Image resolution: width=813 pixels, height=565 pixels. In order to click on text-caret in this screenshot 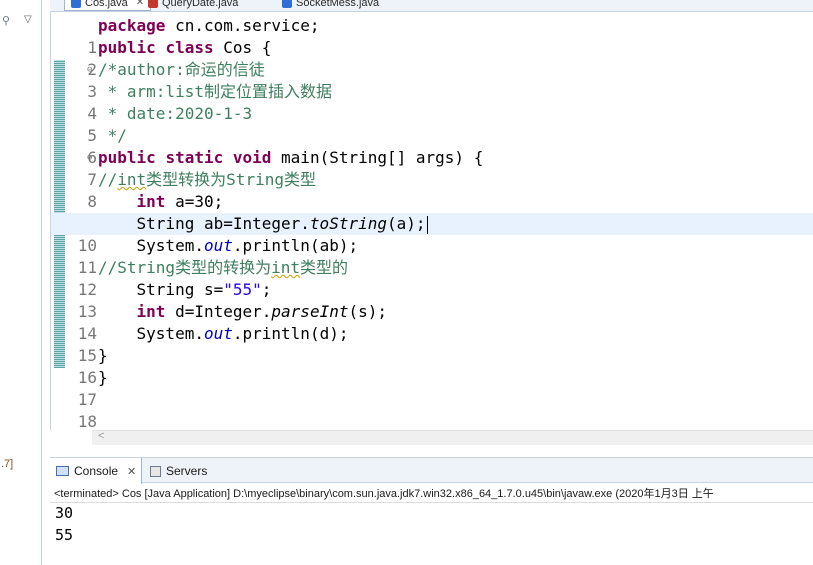, I will do `click(427, 224)`.